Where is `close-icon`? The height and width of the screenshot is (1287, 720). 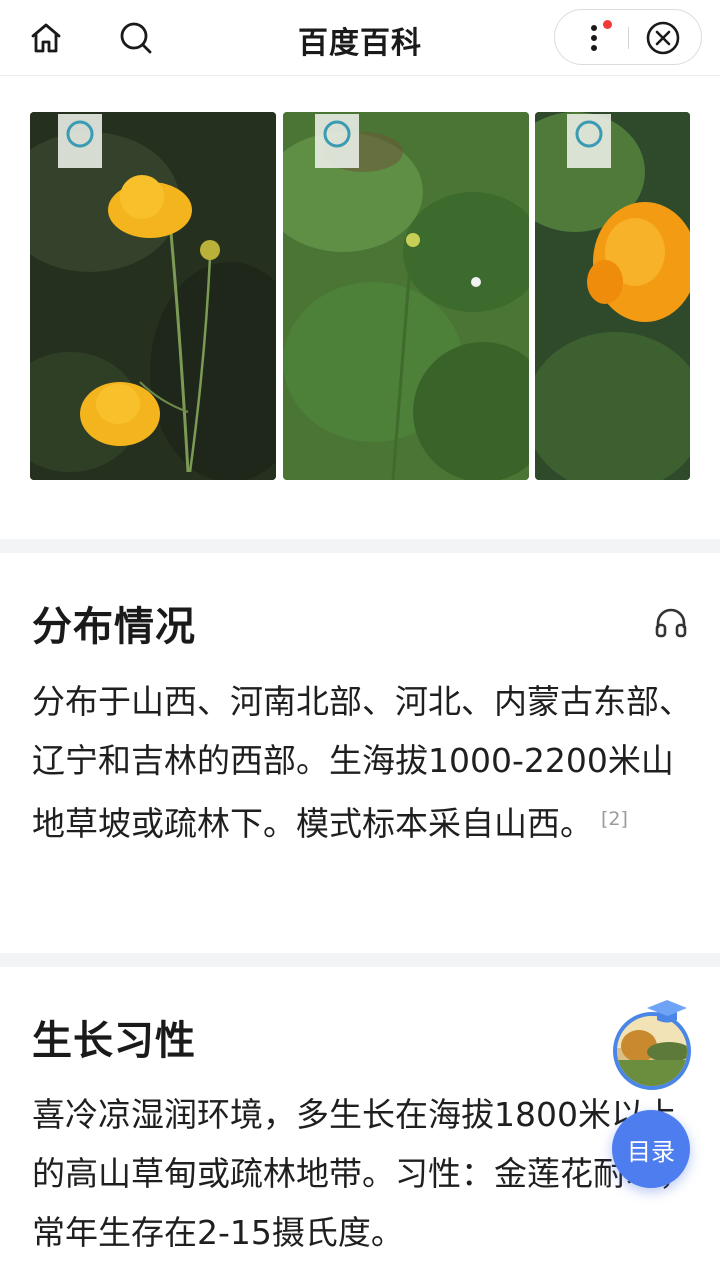 close-icon is located at coordinates (663, 38).